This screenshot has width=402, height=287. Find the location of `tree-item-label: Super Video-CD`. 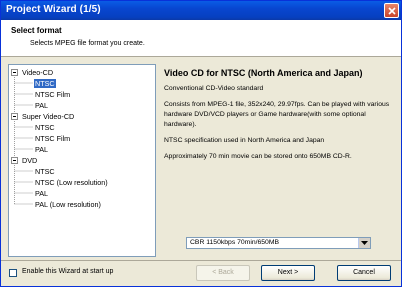

tree-item-label: Super Video-CD is located at coordinates (48, 116).